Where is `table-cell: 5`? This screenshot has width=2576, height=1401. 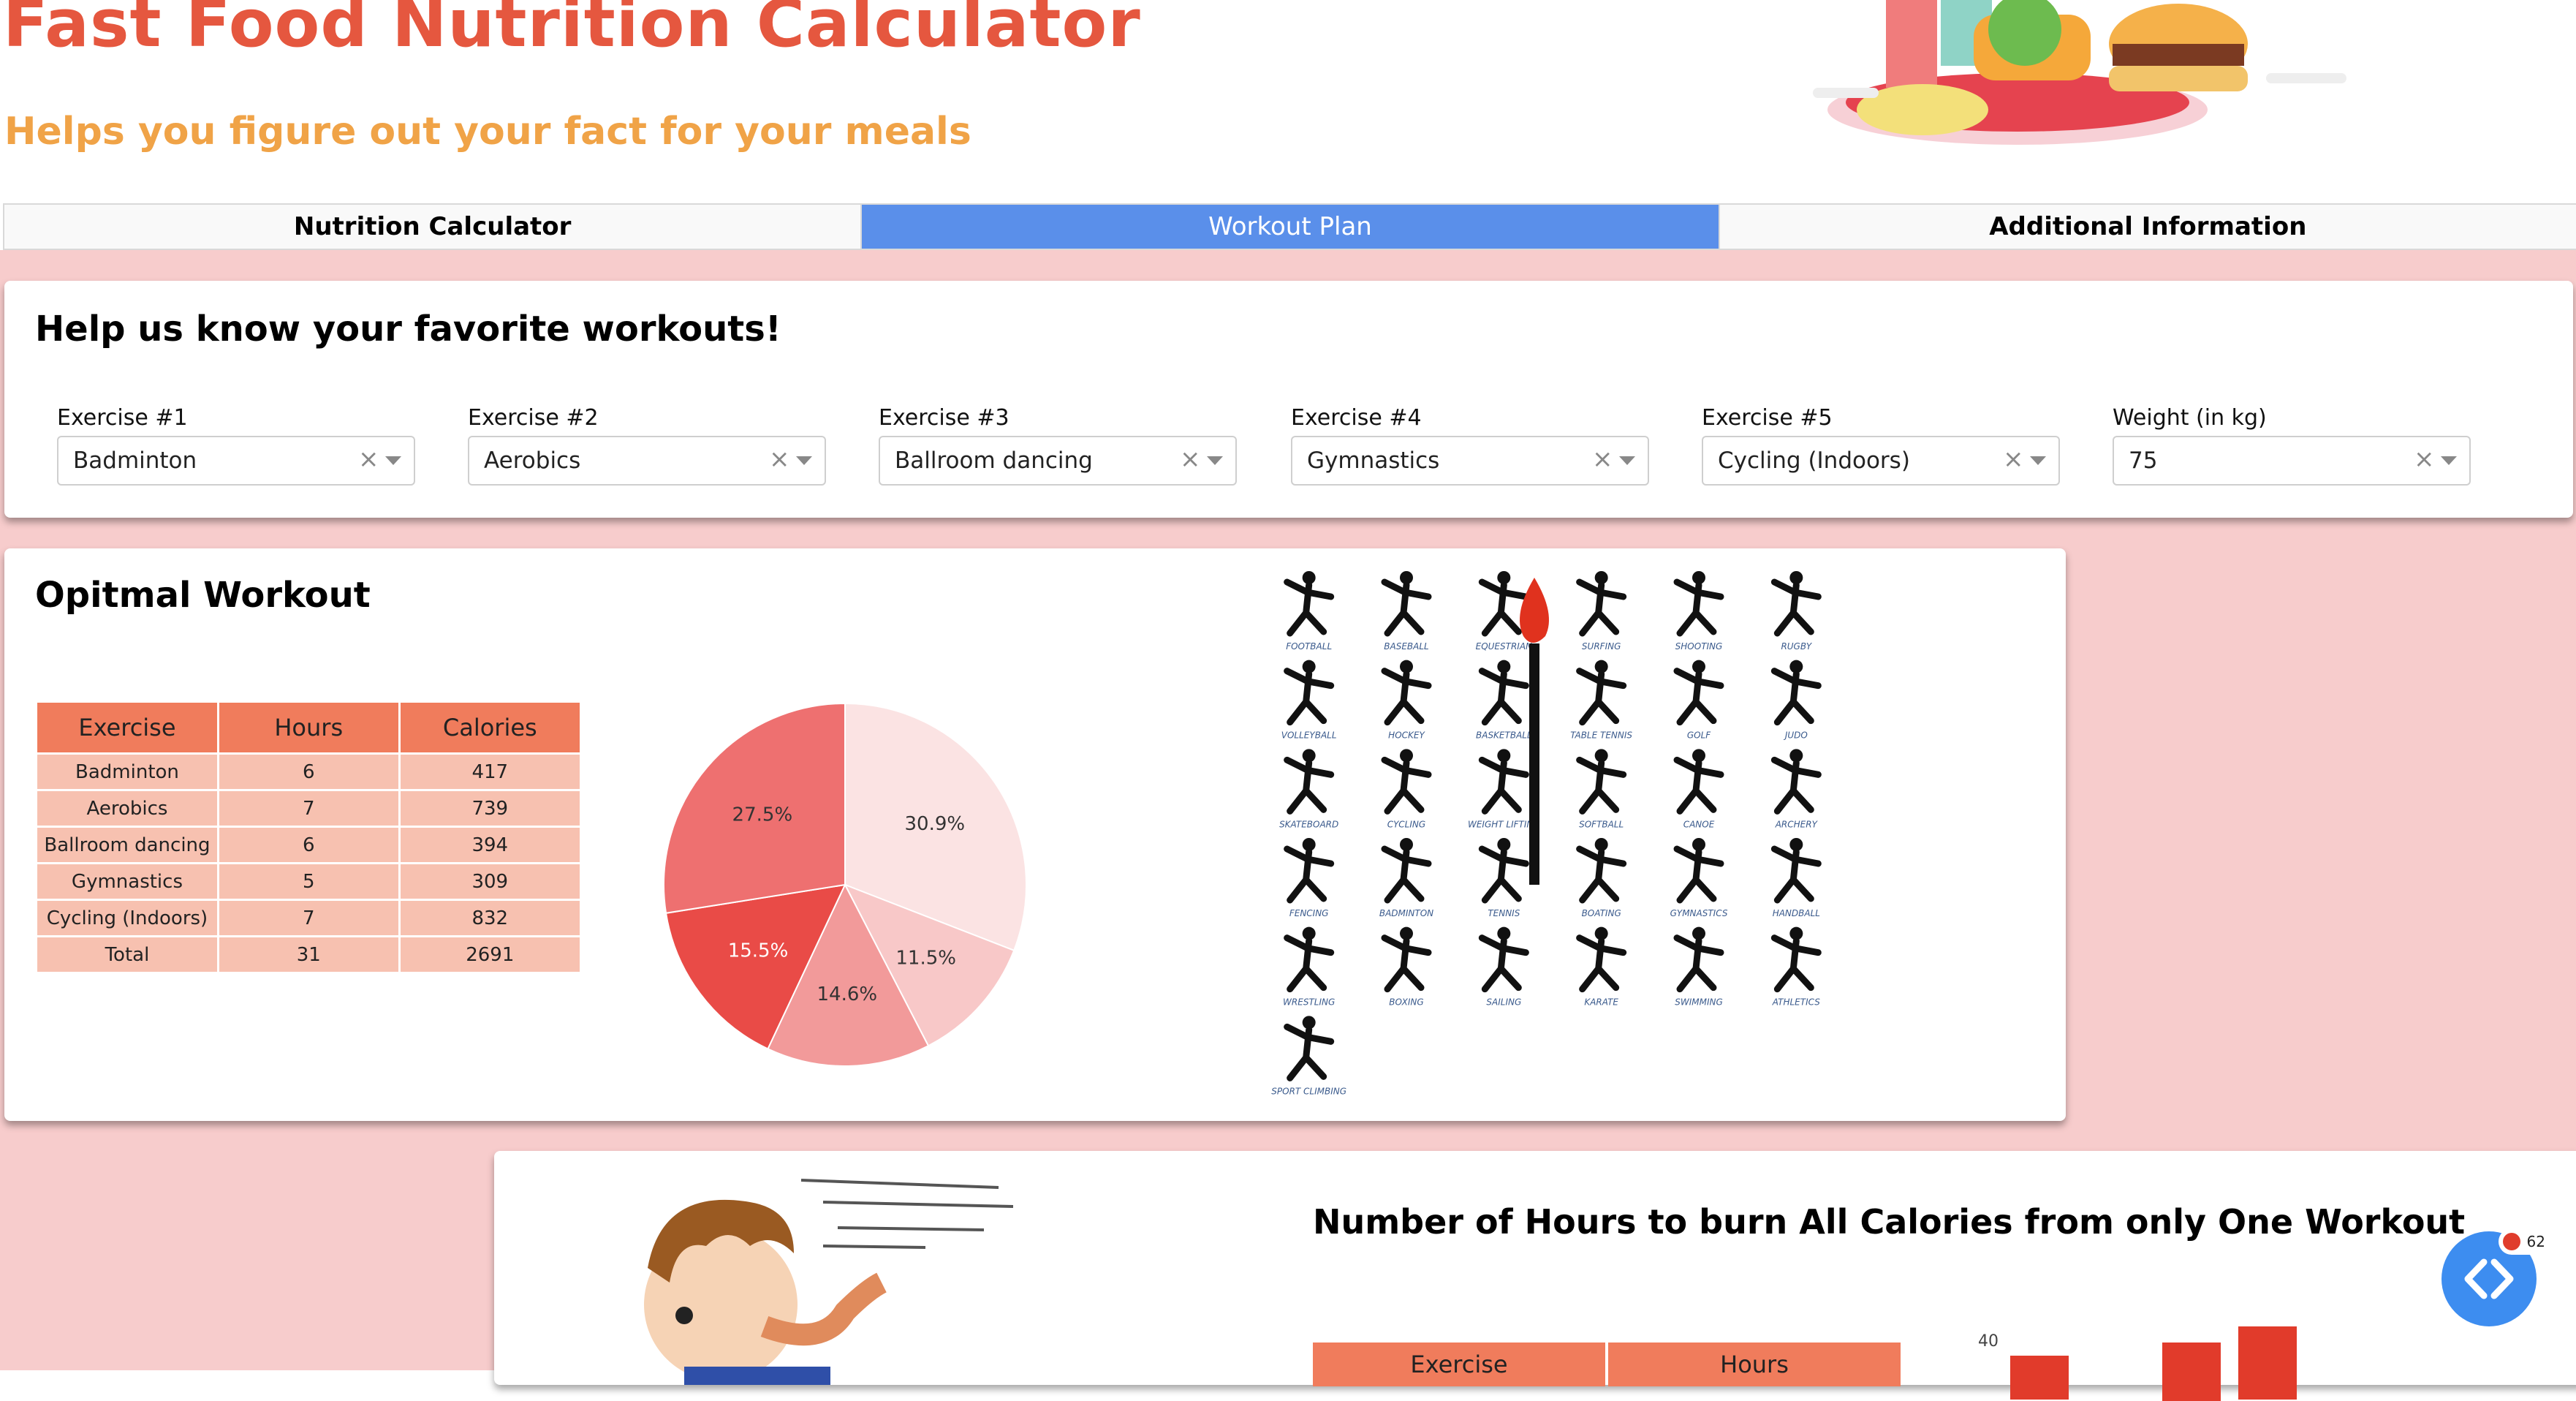
table-cell: 5 is located at coordinates (308, 881).